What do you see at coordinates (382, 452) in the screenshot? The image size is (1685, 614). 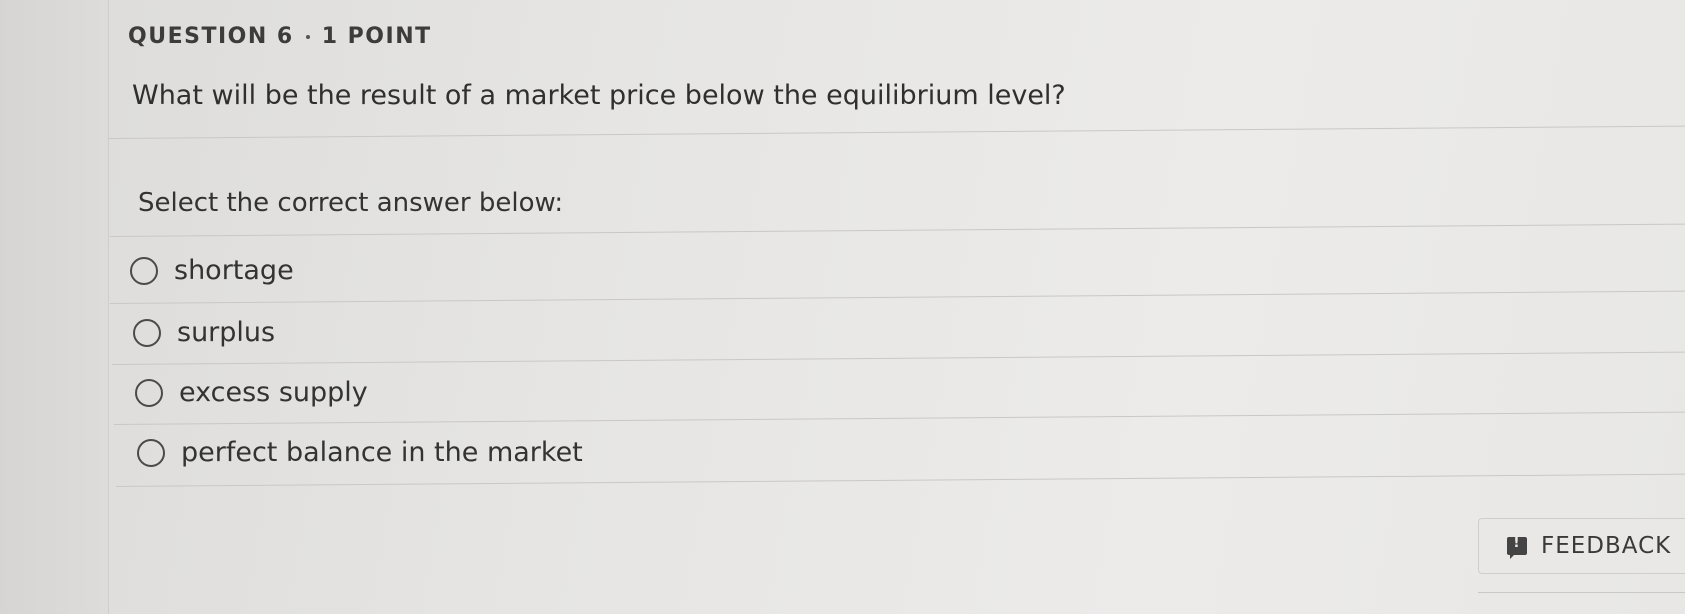 I see `option-label: perfect balance in the market` at bounding box center [382, 452].